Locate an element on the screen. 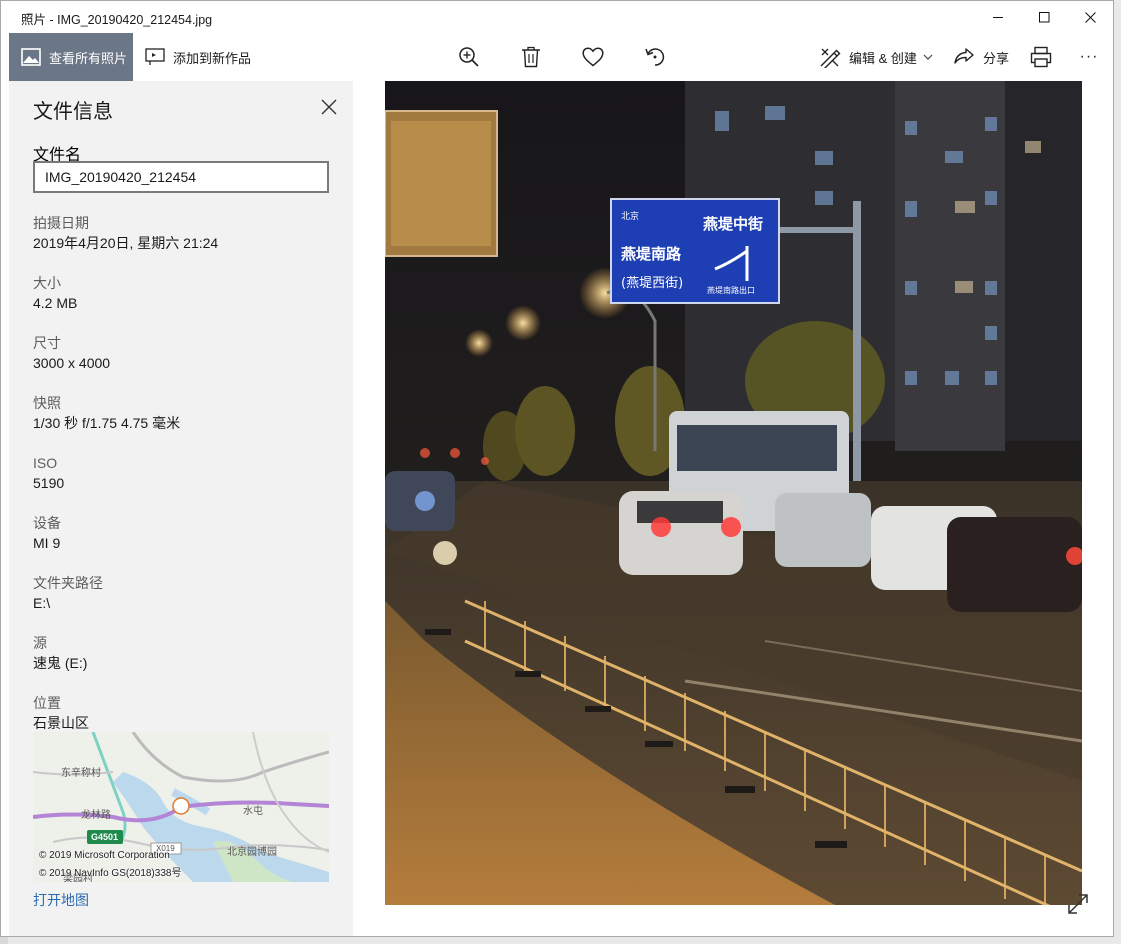  maximize-button is located at coordinates (1044, 17).